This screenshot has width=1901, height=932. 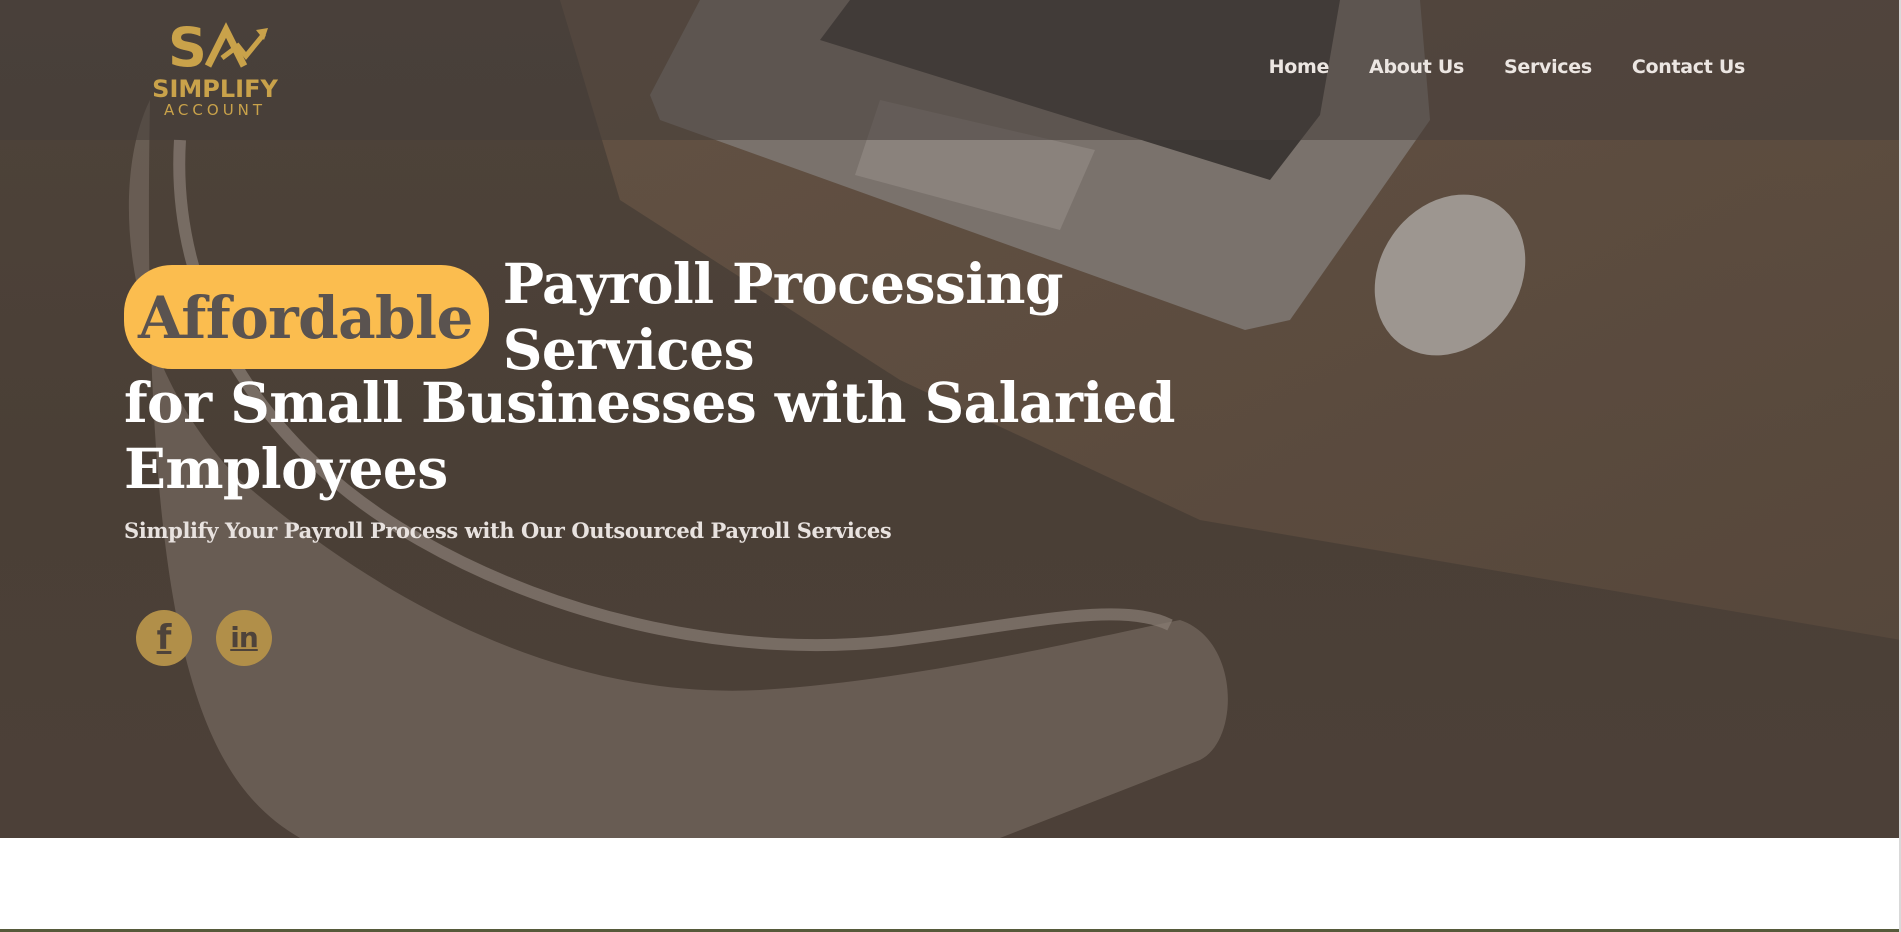 I want to click on nav-home: Home, so click(x=1299, y=67).